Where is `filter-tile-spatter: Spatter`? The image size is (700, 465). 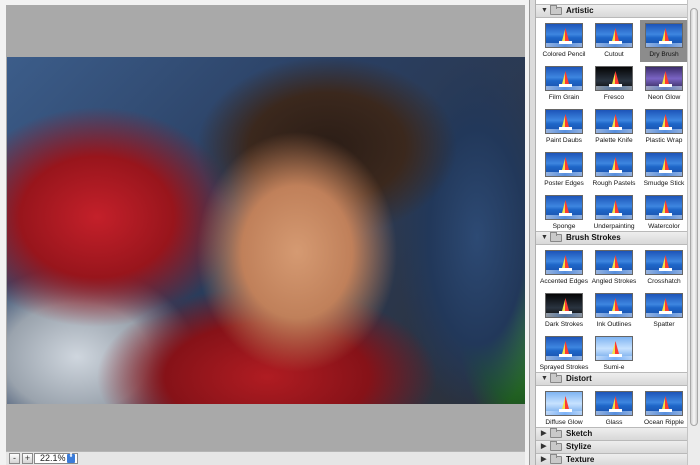 filter-tile-spatter: Spatter is located at coordinates (663, 311).